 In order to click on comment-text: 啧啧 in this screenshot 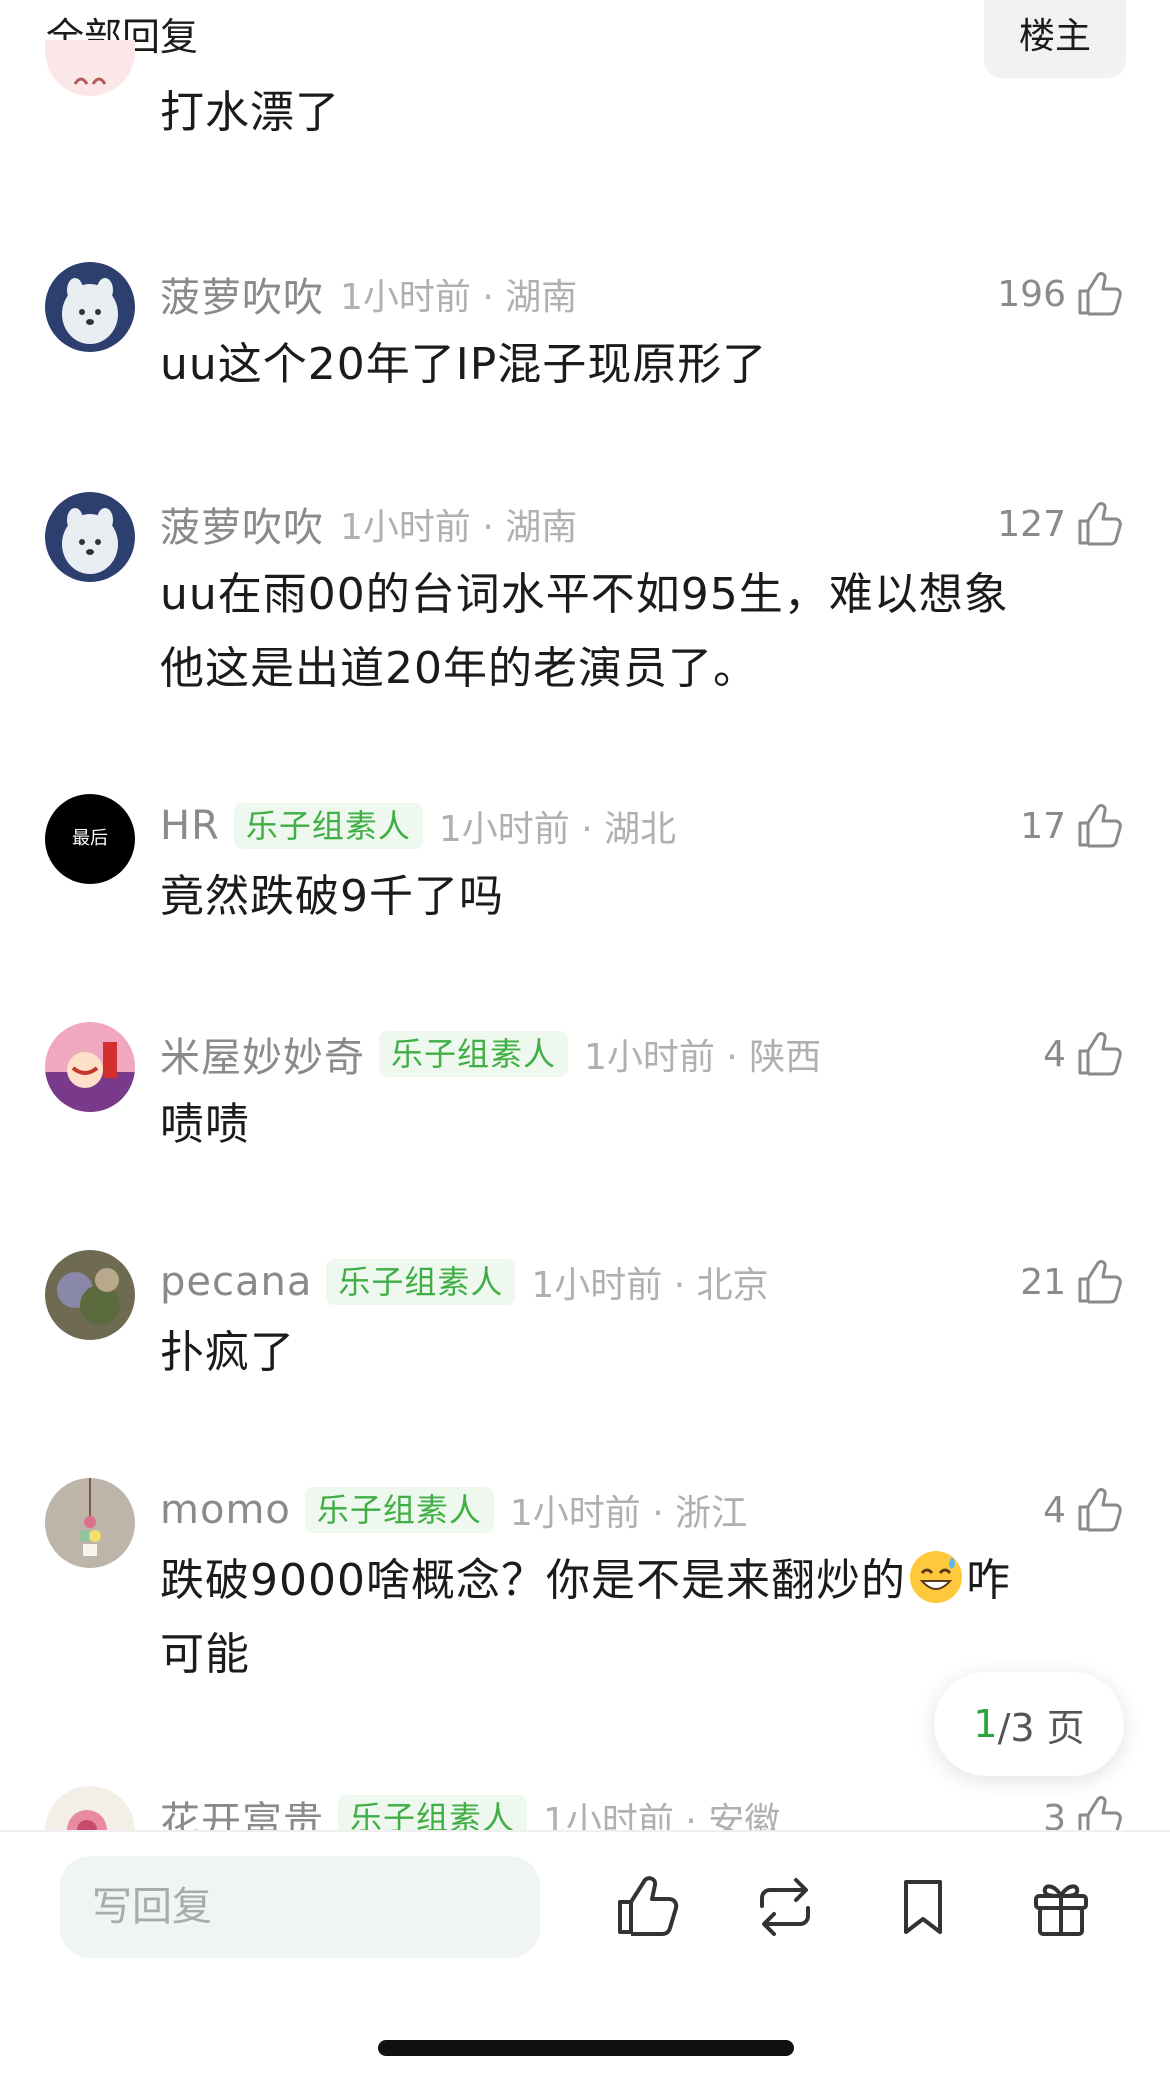, I will do `click(205, 1124)`.